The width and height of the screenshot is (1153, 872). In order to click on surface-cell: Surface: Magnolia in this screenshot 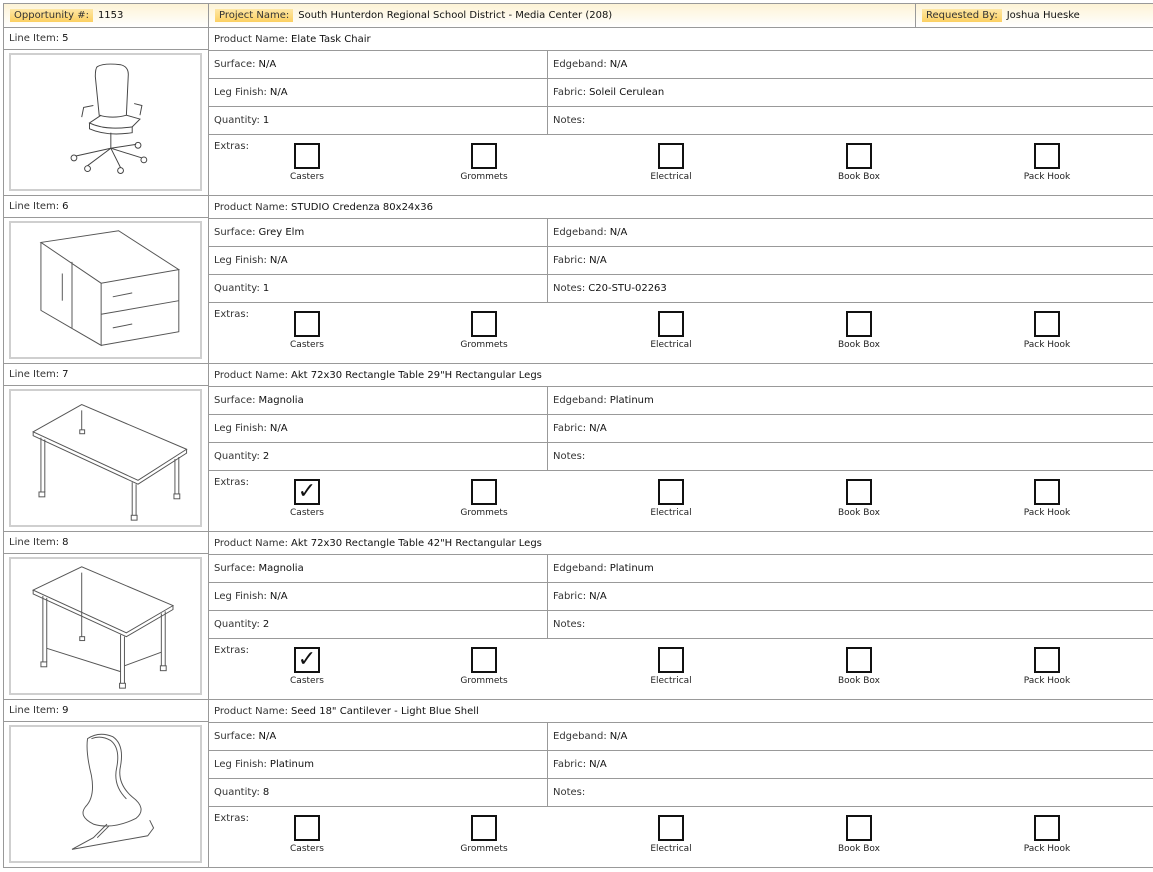, I will do `click(378, 400)`.